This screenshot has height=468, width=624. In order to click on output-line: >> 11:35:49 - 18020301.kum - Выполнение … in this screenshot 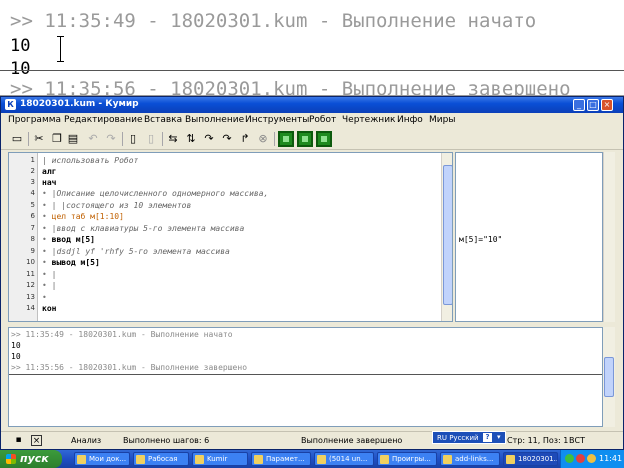, I will do `click(122, 334)`.